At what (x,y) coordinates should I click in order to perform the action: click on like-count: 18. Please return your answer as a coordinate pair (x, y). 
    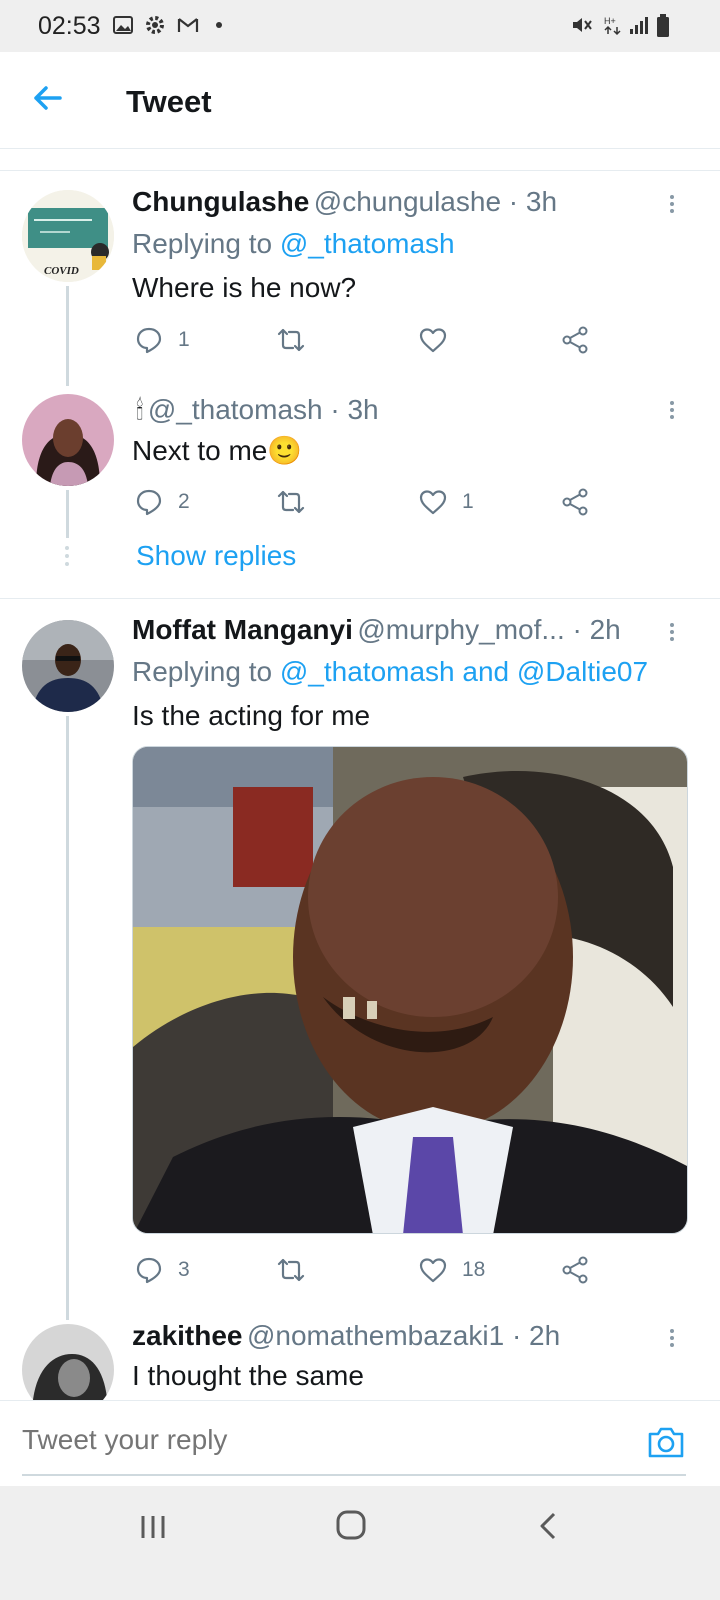
    Looking at the image, I should click on (474, 1269).